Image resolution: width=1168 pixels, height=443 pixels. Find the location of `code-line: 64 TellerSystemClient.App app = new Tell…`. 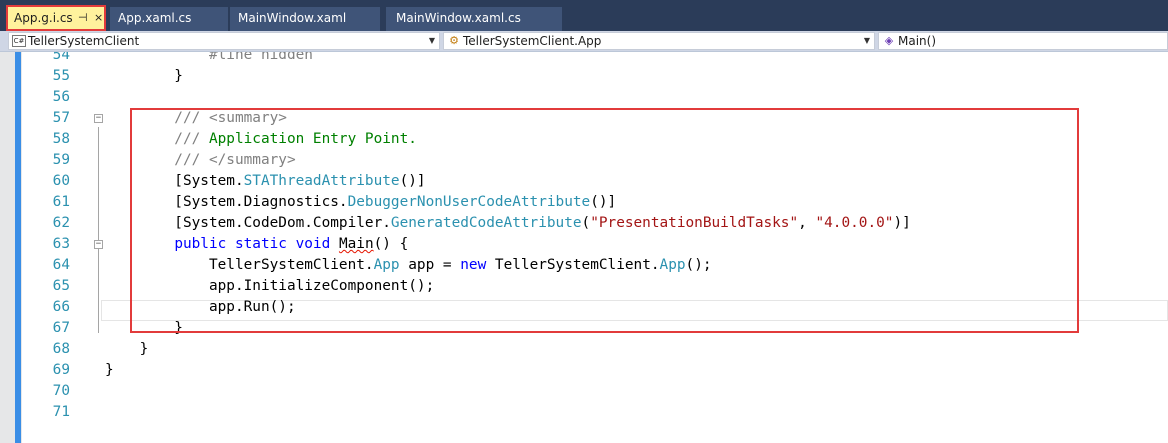

code-line: 64 TellerSystemClient.App app = new Tell… is located at coordinates (584, 265).